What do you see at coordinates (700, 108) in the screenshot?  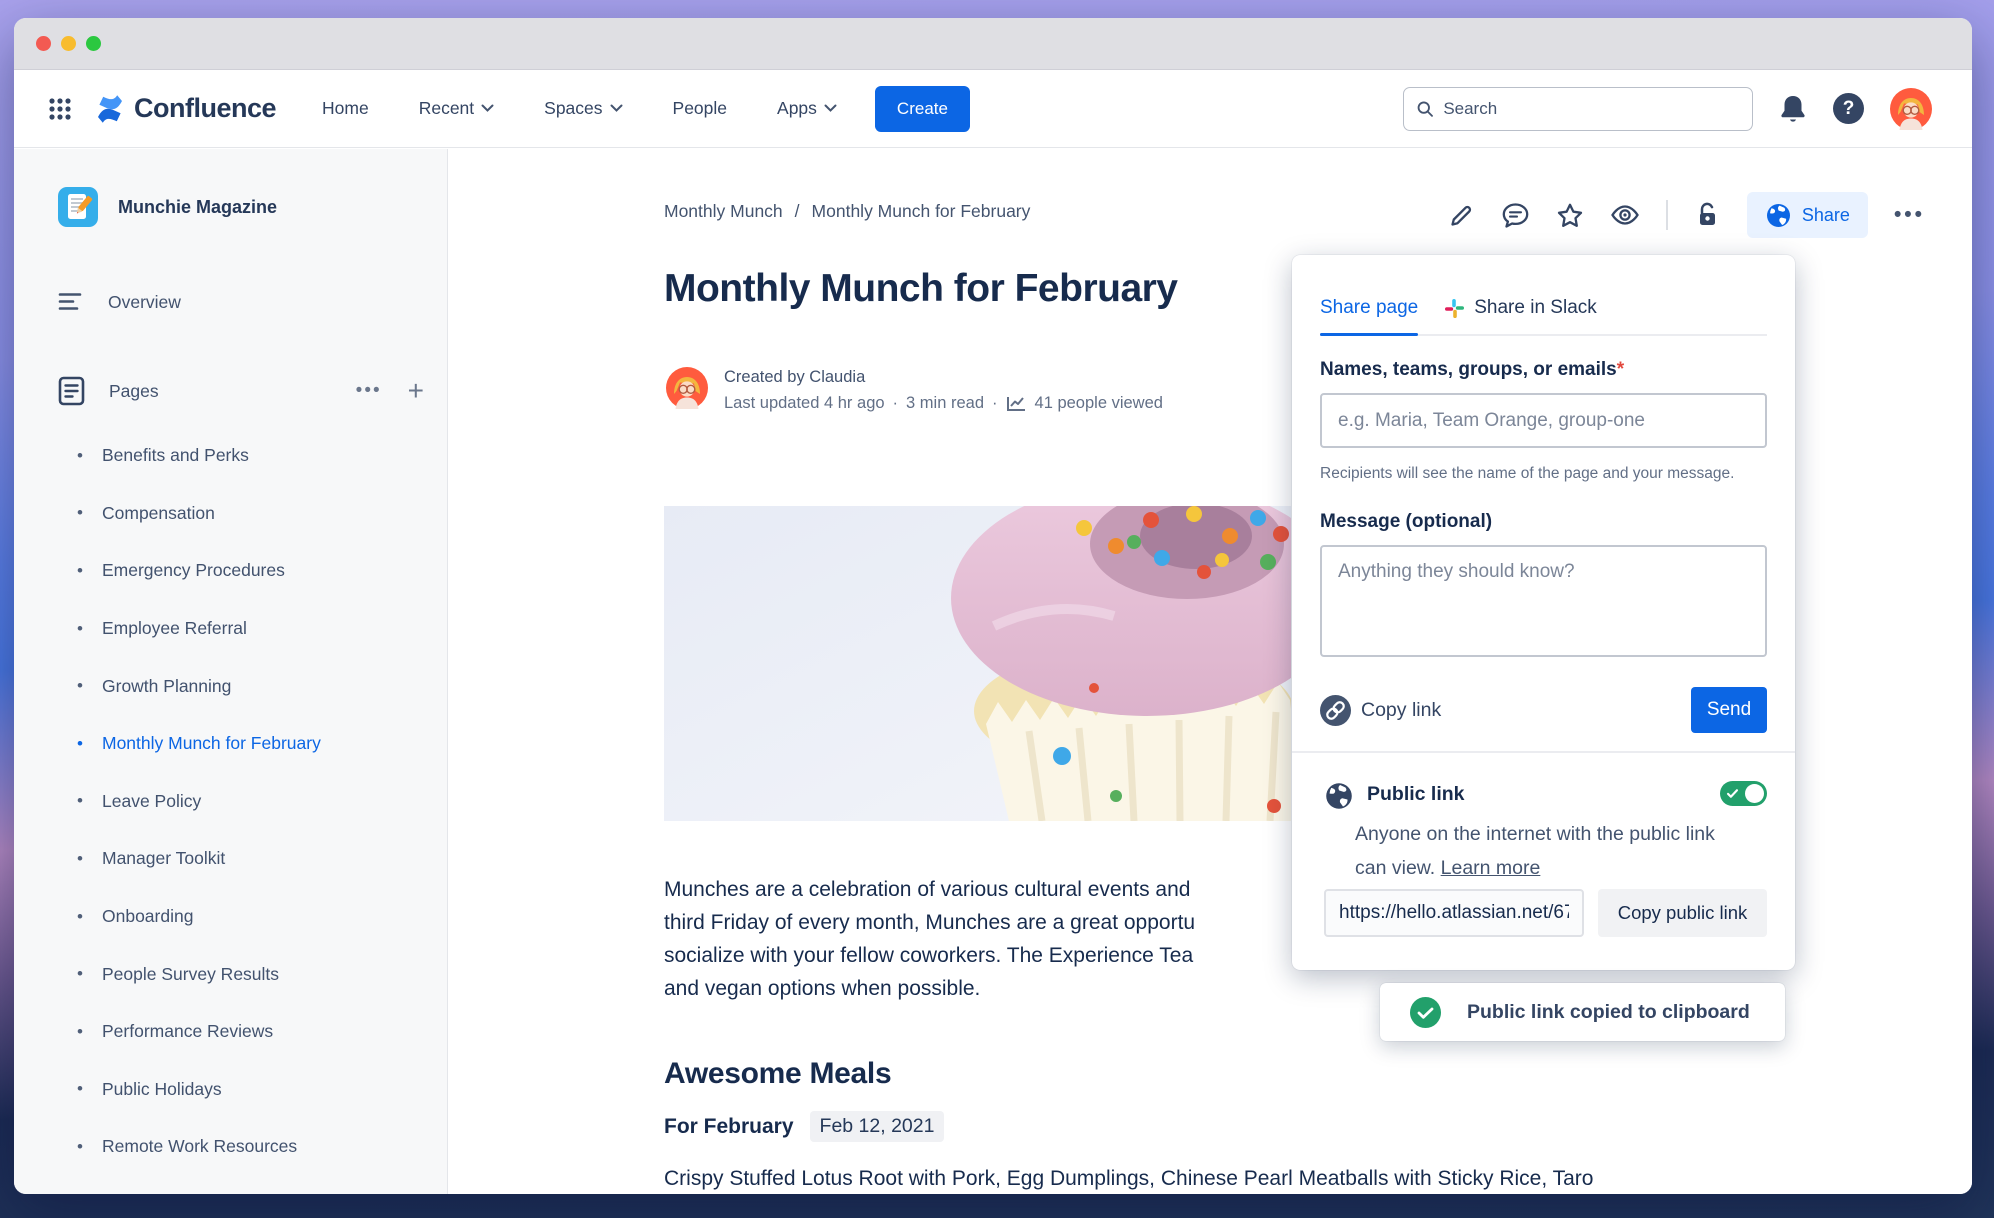 I see `nav-people: People` at bounding box center [700, 108].